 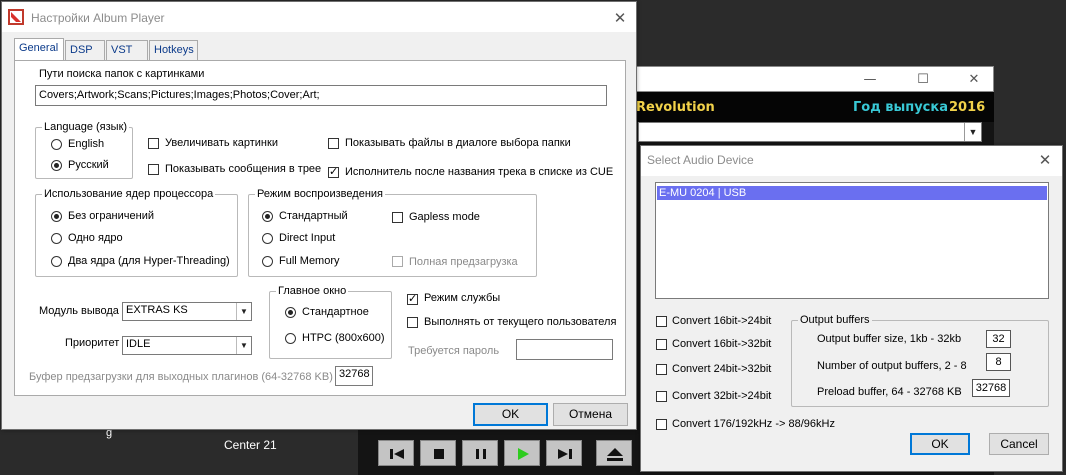 I want to click on pb-direct-radio, so click(x=267, y=238).